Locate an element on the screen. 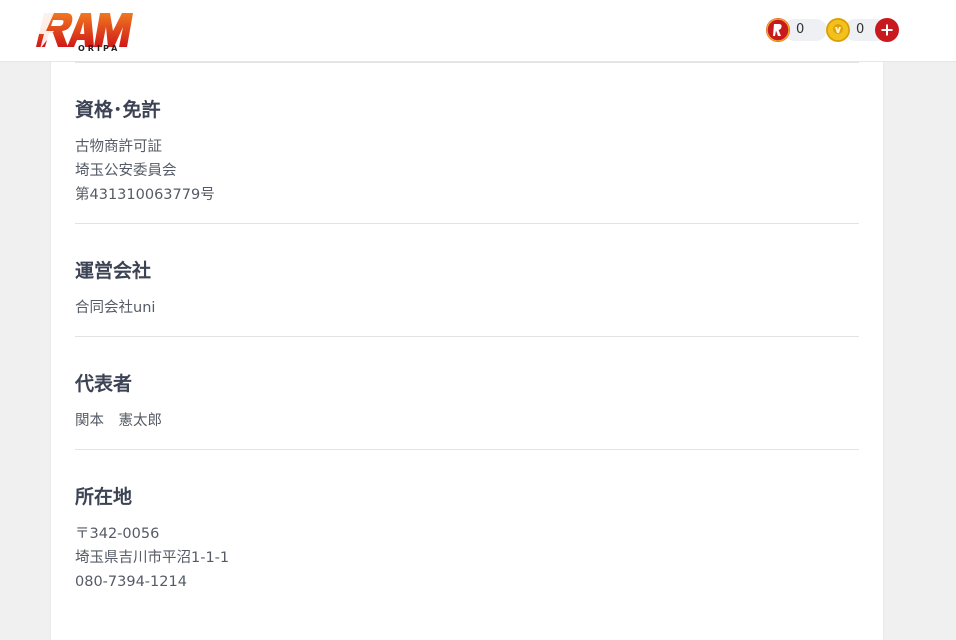  postal-code: 〒342-0056 is located at coordinates (117, 534).